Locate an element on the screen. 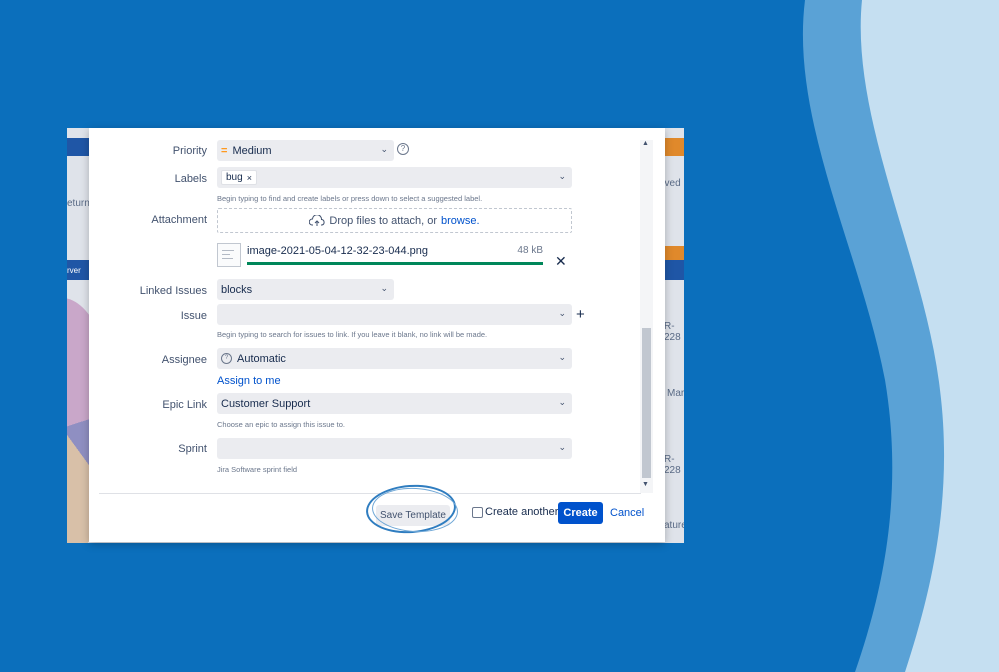 The height and width of the screenshot is (672, 999). background-text: Marl is located at coordinates (675, 393).